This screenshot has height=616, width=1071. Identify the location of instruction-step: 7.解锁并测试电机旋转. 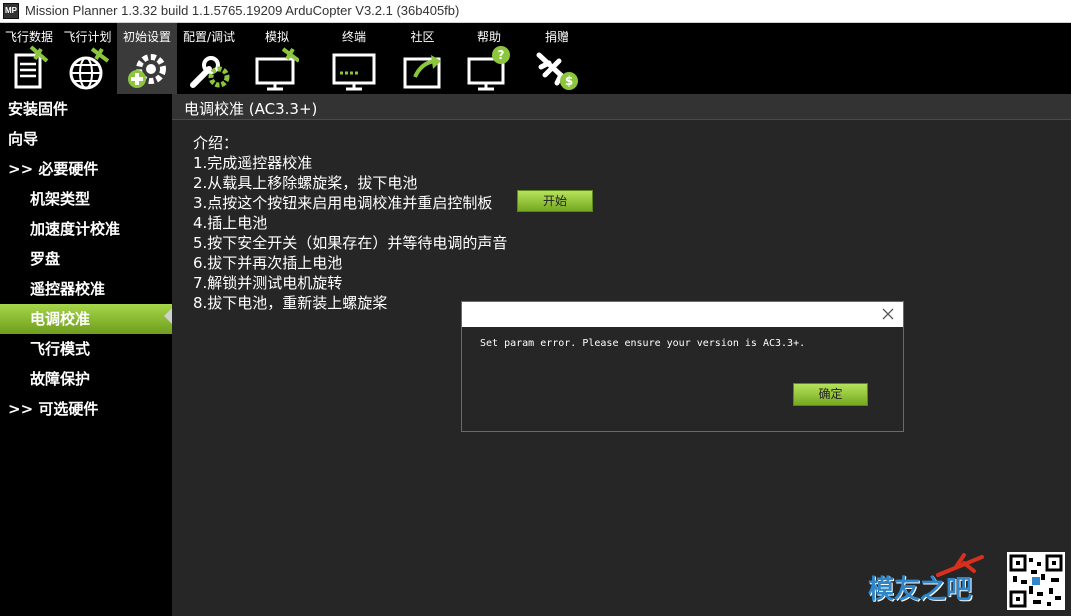
(268, 283).